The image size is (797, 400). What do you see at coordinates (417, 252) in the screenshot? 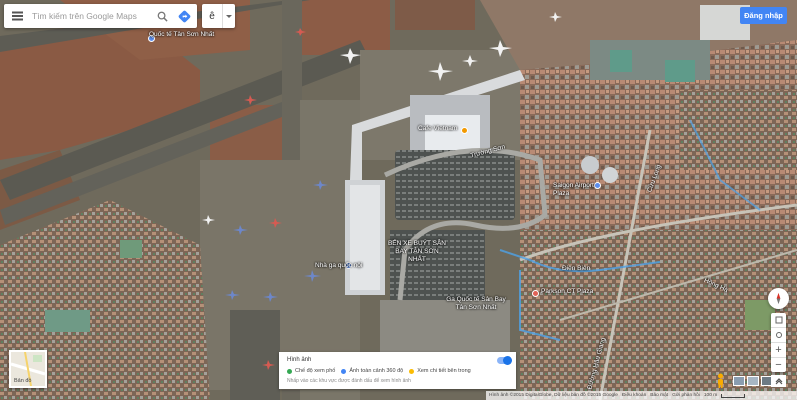
I see `bus-station-label: BẾN XE BUÝT SÂN BAY TÂN SƠN NHẤT` at bounding box center [417, 252].